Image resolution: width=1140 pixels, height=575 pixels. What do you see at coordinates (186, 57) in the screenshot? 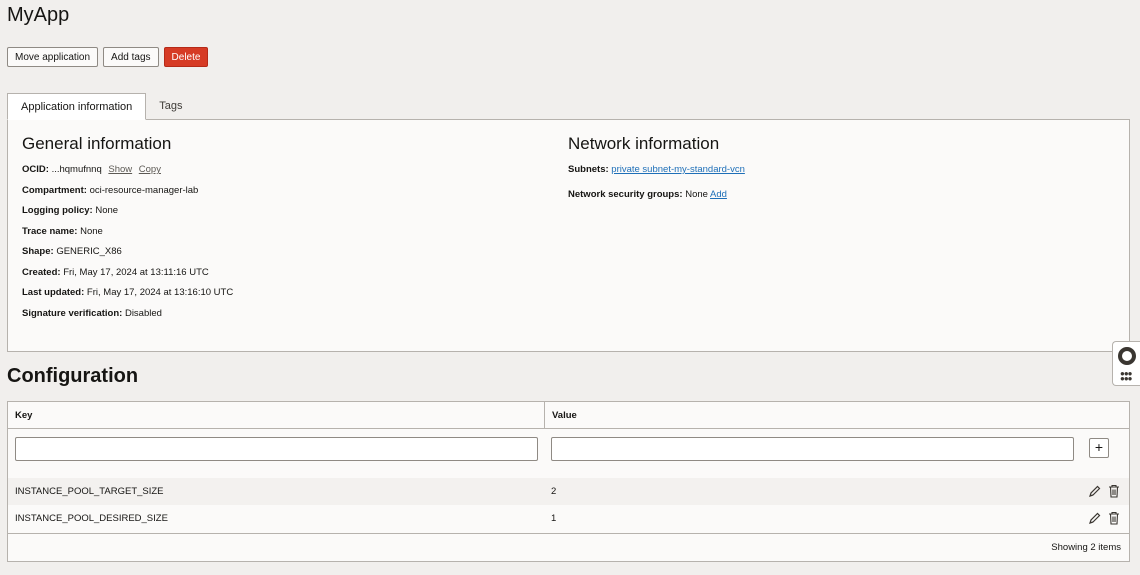
I see `delete-button: Delete` at bounding box center [186, 57].